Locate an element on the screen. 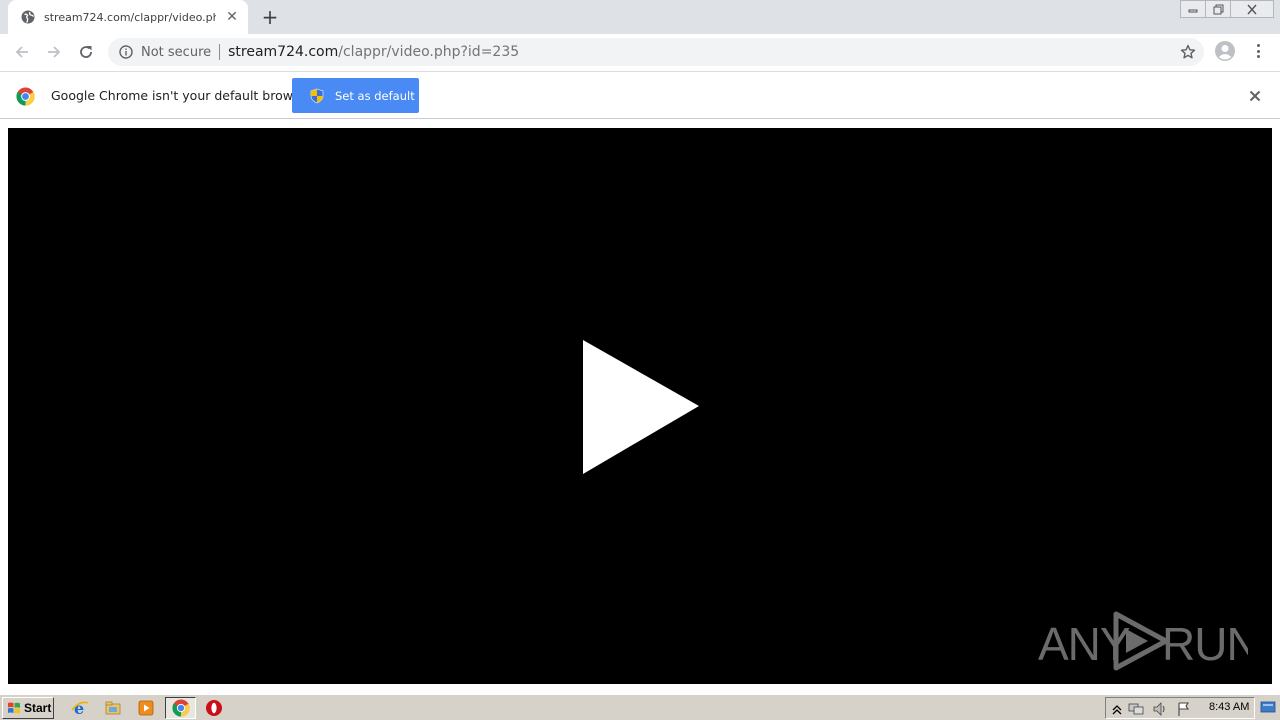 This screenshot has width=1280, height=720. window-controls is located at coordinates (1227, 9).